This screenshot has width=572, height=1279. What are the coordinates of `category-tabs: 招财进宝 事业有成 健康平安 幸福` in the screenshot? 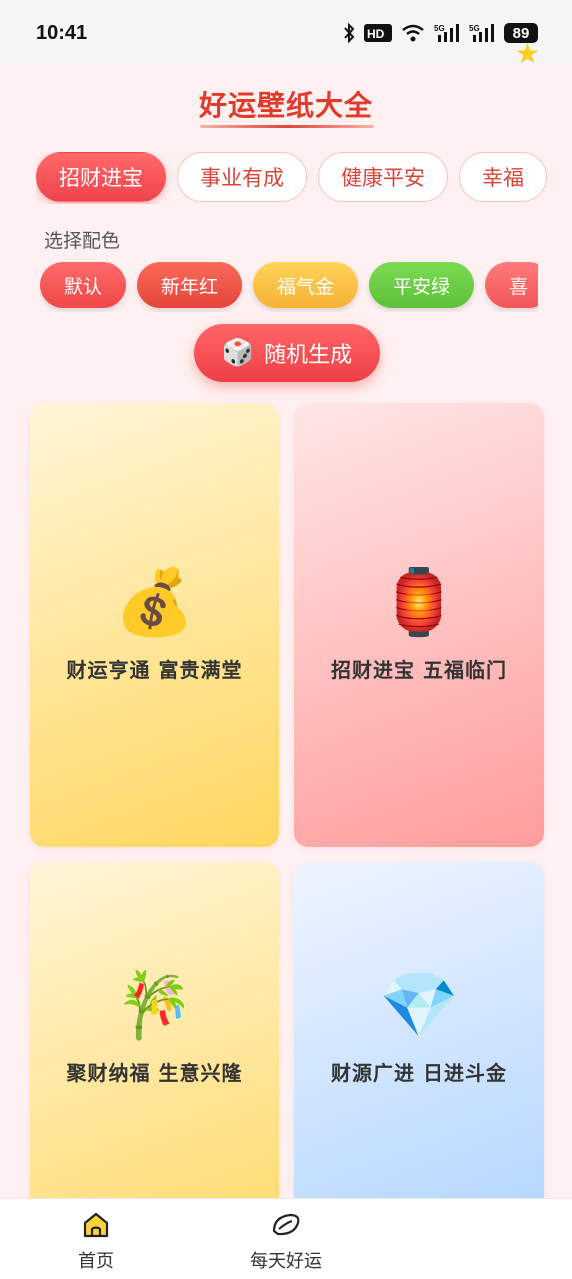 It's located at (293, 178).